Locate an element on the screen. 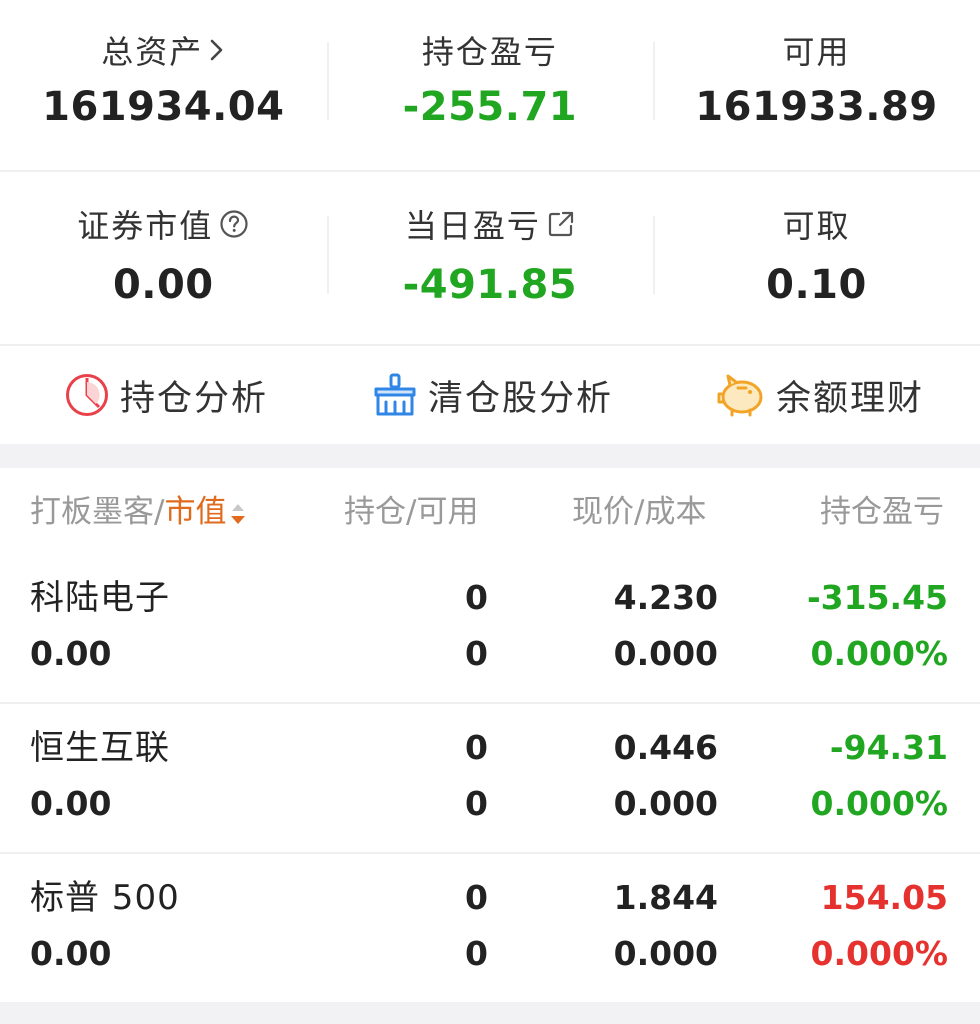 The height and width of the screenshot is (1024, 980). broom-icon is located at coordinates (395, 394).